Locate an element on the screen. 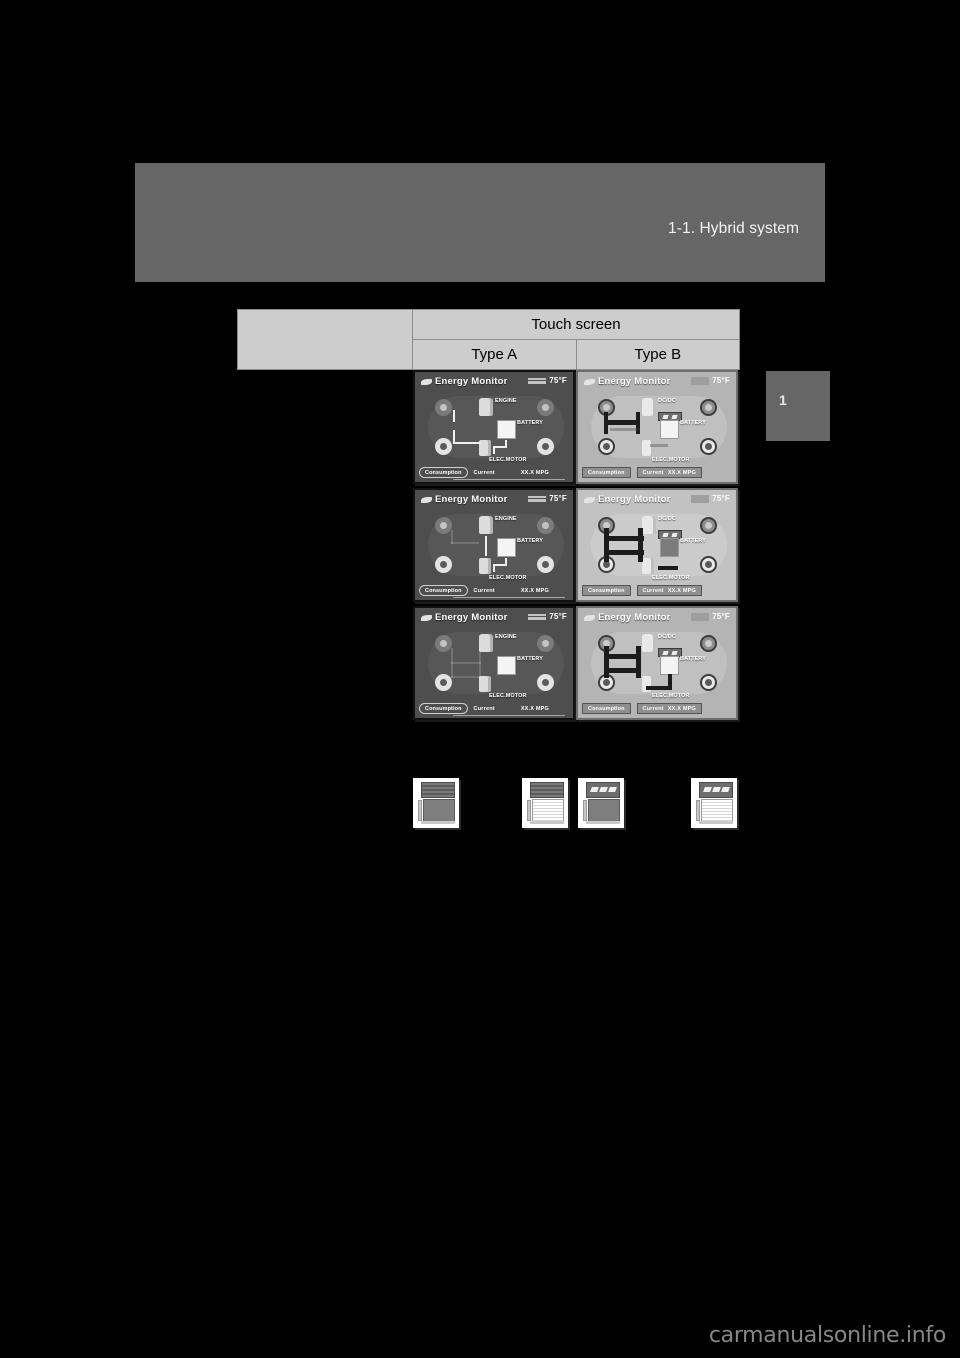 Image resolution: width=960 pixels, height=1358 pixels. grille-icon is located at coordinates (438, 790).